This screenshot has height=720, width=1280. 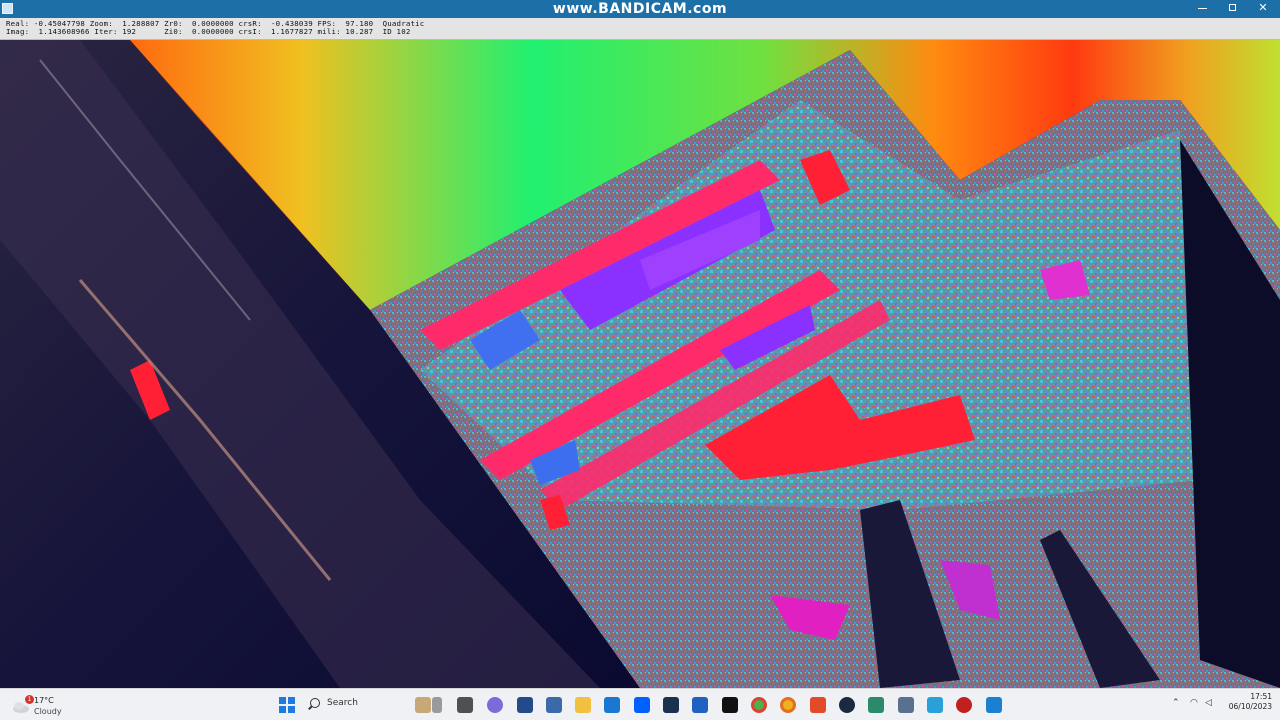 I want to click on close-button: ✕, so click(x=1263, y=9).